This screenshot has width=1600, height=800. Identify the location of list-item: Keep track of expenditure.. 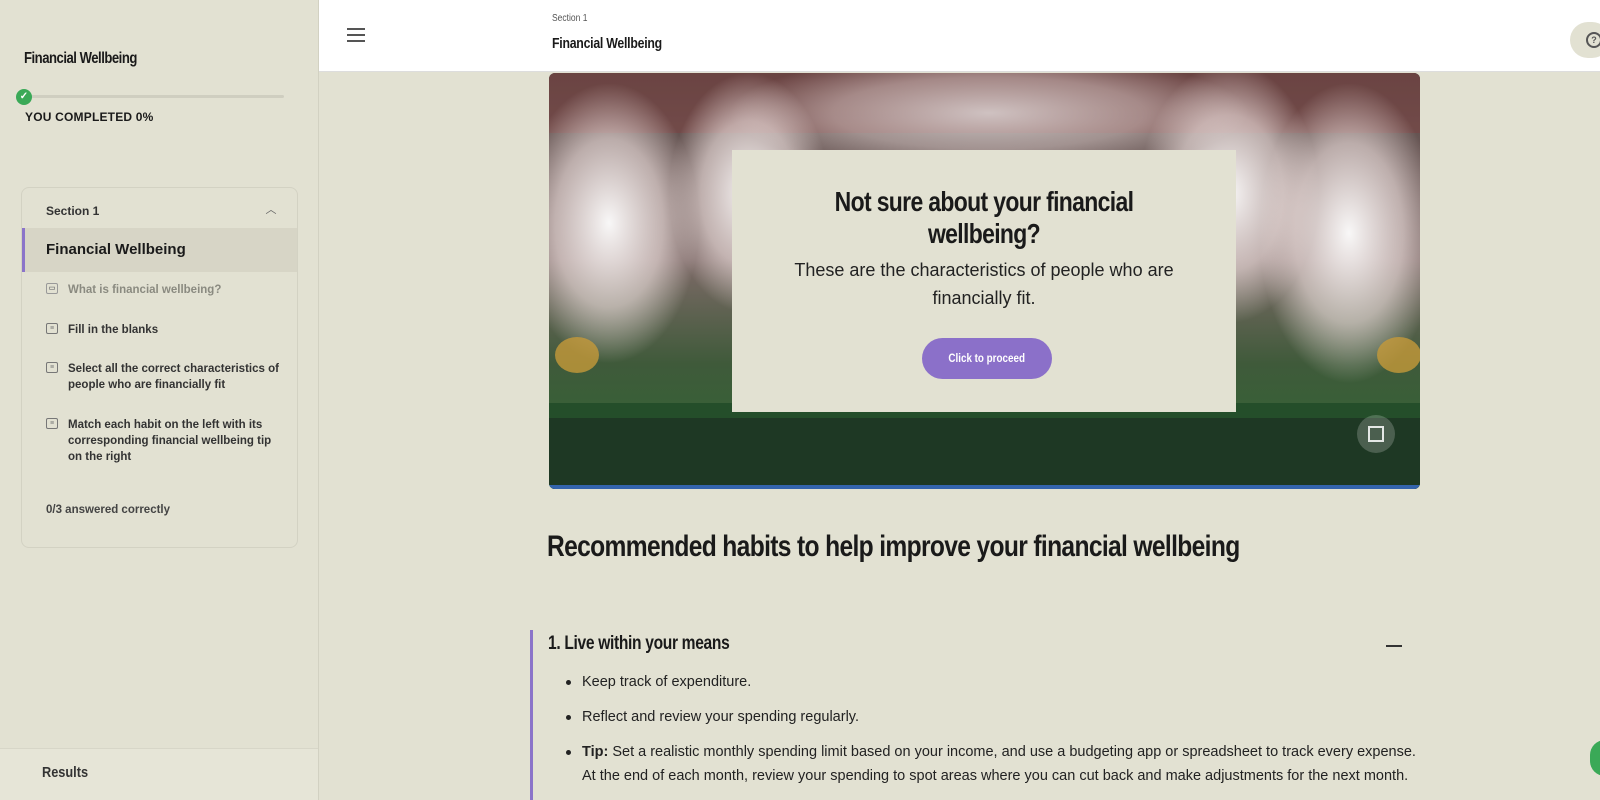
(996, 682).